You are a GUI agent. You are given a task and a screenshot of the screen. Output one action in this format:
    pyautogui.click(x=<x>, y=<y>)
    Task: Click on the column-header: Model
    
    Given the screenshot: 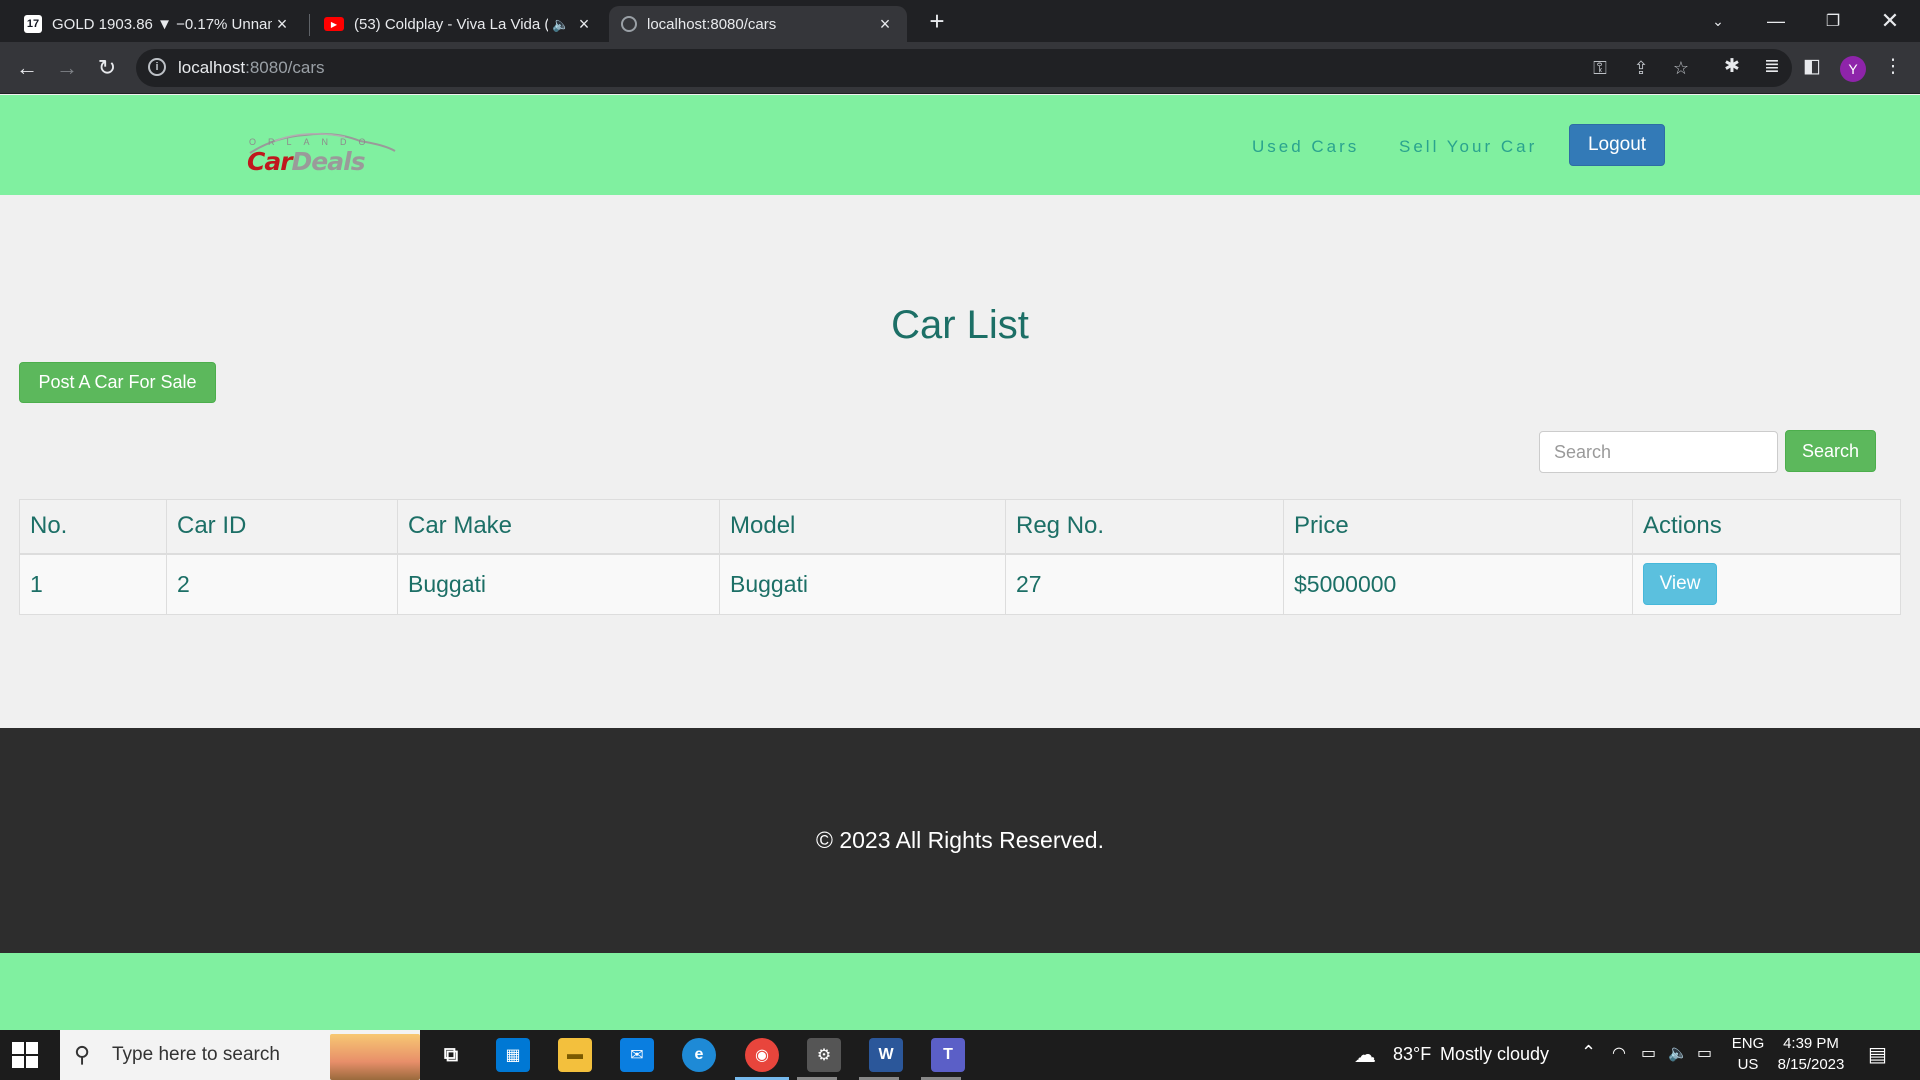 What is the action you would take?
    pyautogui.click(x=862, y=527)
    